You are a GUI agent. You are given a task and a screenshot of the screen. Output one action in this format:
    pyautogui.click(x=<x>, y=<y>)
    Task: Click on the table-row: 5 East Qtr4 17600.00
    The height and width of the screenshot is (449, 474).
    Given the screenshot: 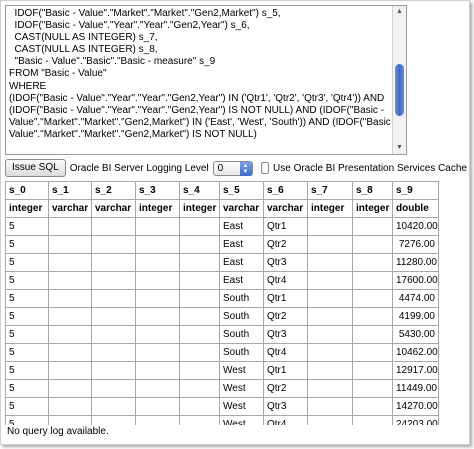 What is the action you would take?
    pyautogui.click(x=222, y=280)
    